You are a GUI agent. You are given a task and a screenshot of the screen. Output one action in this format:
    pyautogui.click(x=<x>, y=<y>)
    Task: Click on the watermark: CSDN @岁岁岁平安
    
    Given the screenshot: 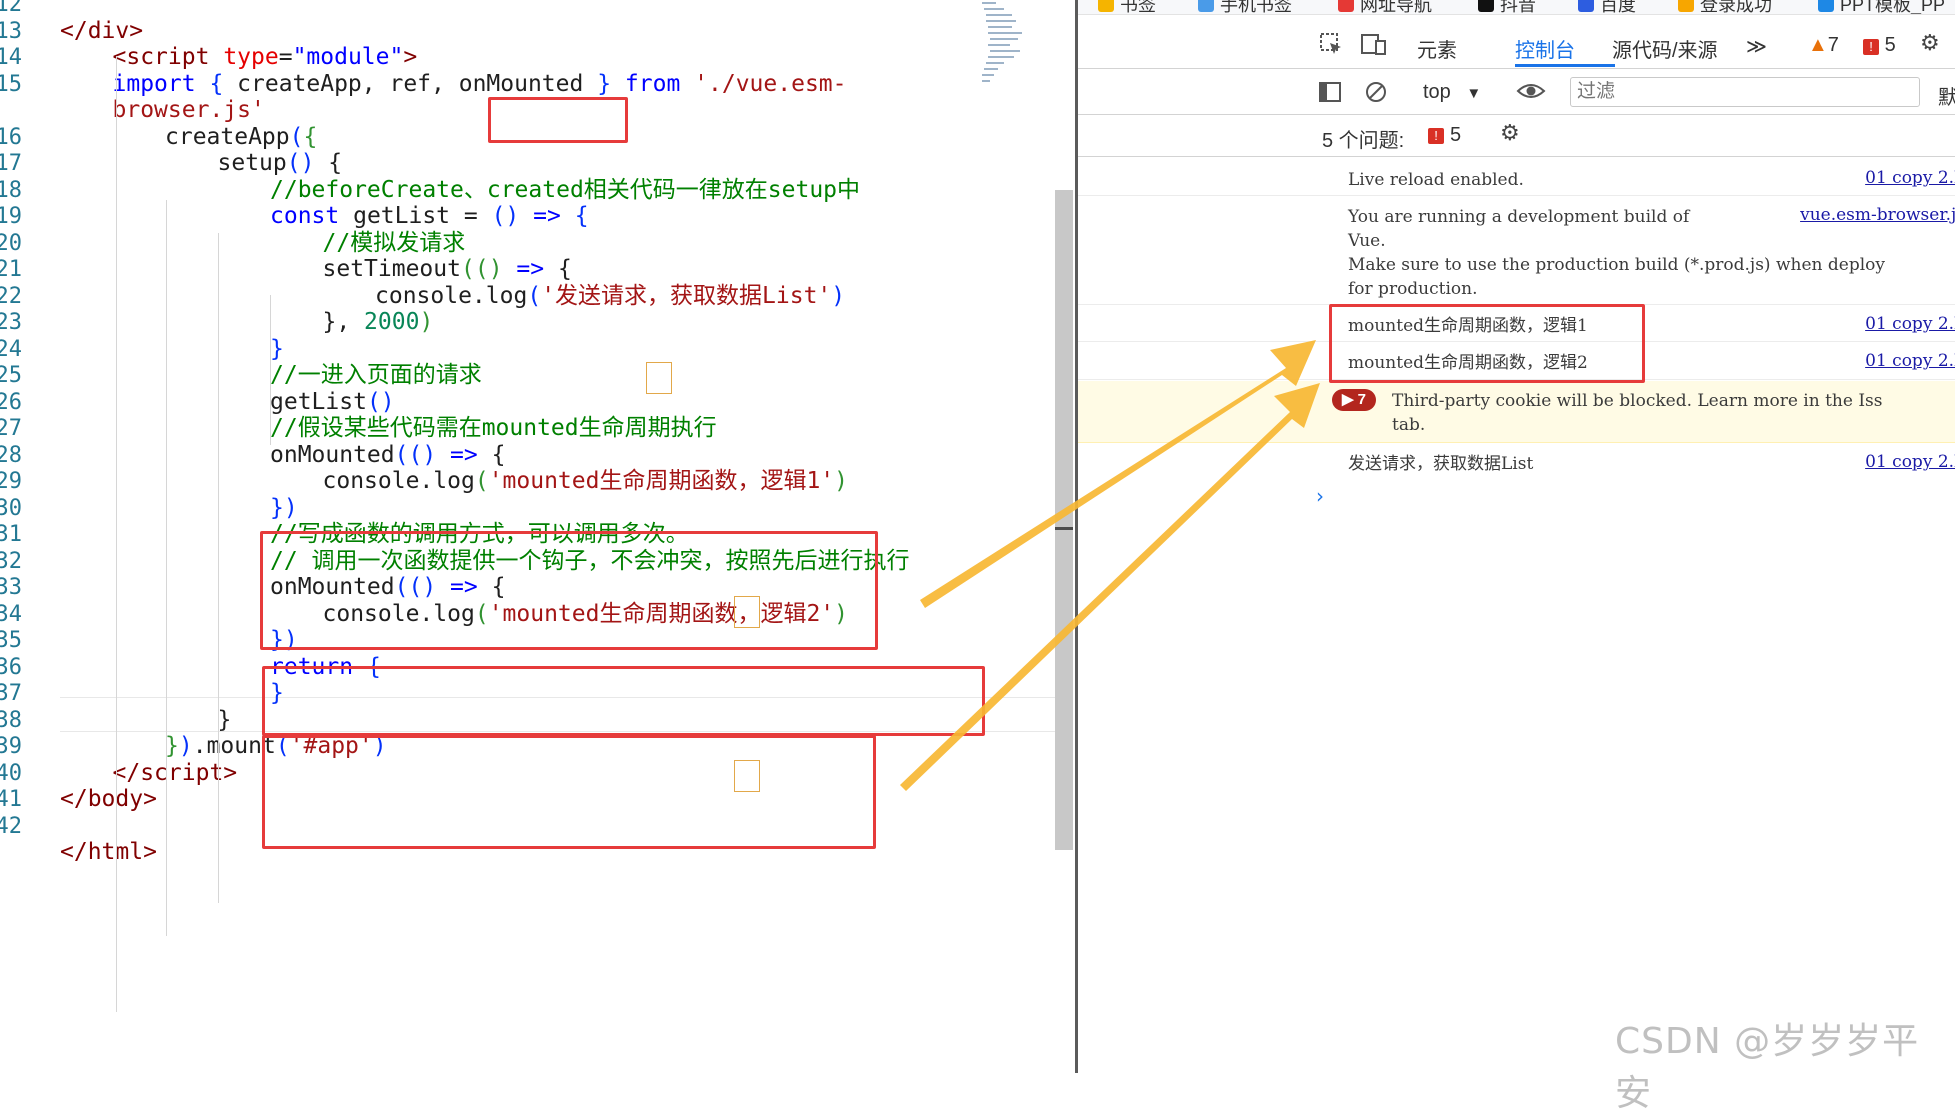 What is the action you would take?
    pyautogui.click(x=1767, y=1067)
    